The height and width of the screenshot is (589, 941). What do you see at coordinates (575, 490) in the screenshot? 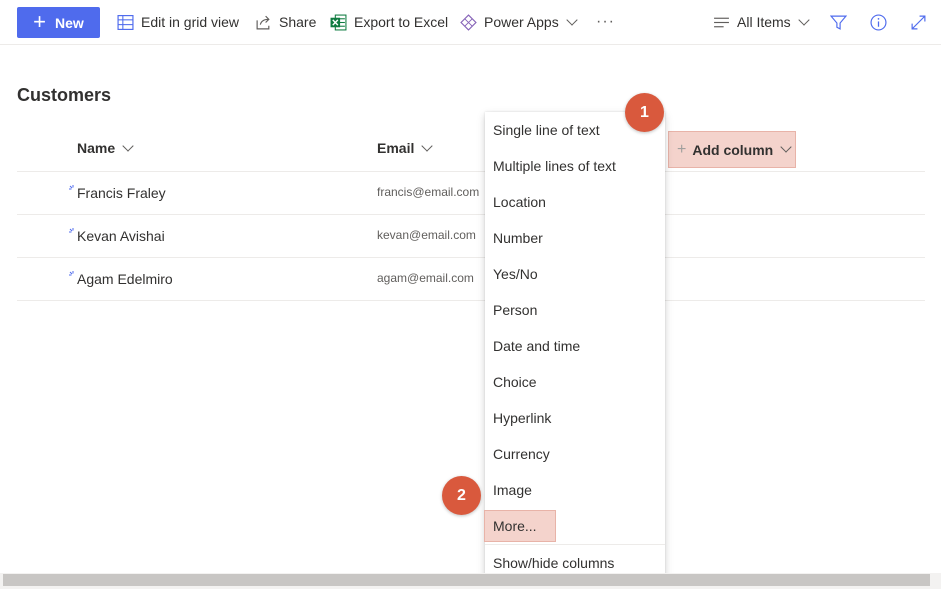
I see `menu-item-image: Image` at bounding box center [575, 490].